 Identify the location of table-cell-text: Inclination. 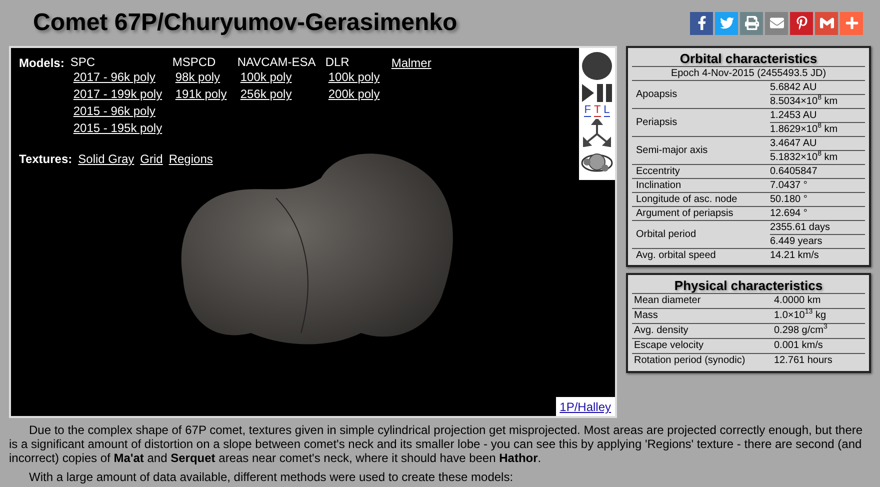
(658, 185).